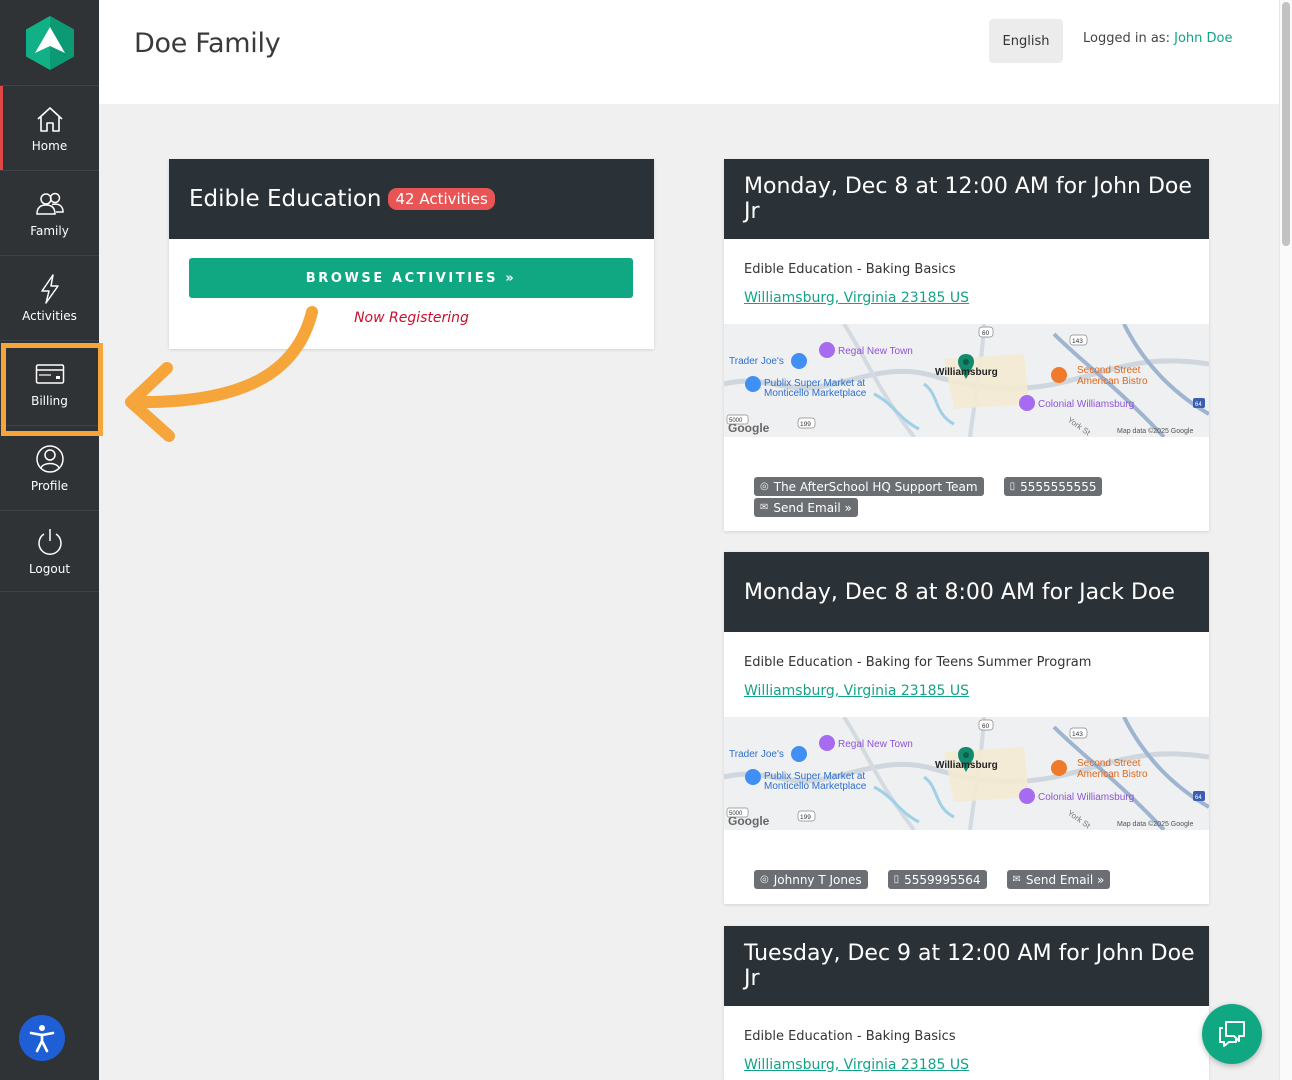  What do you see at coordinates (817, 879) in the screenshot?
I see `contact-name: Johnny T Jones` at bounding box center [817, 879].